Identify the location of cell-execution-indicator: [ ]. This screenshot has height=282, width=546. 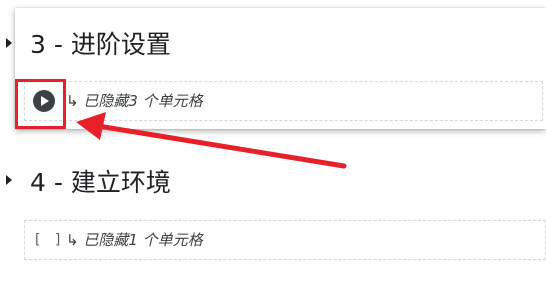
(48, 240).